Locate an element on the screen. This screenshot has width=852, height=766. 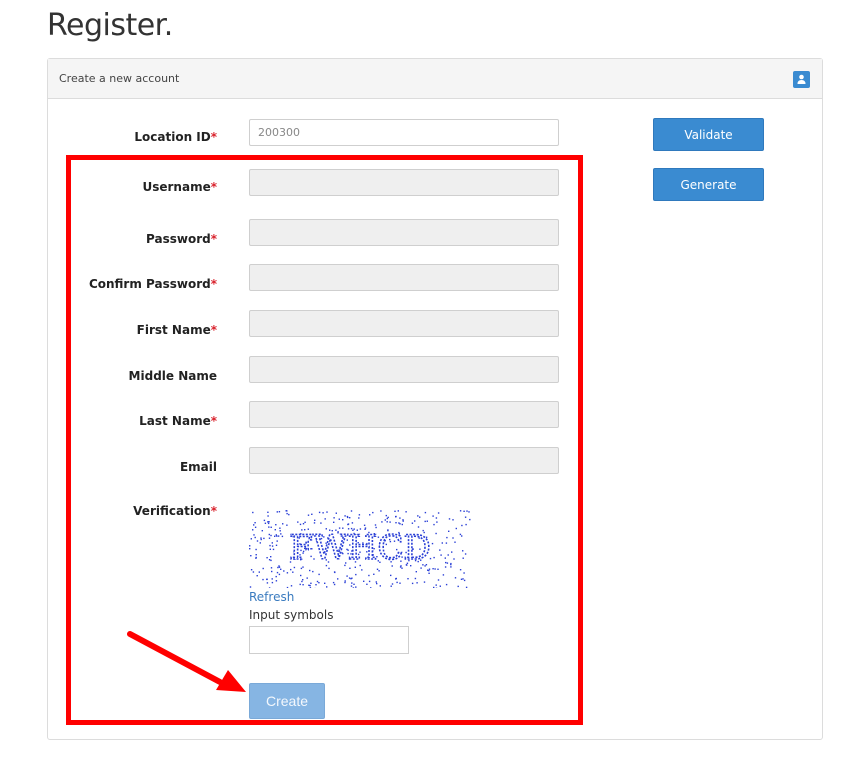
panel-heading-title: Create a new account is located at coordinates (119, 78).